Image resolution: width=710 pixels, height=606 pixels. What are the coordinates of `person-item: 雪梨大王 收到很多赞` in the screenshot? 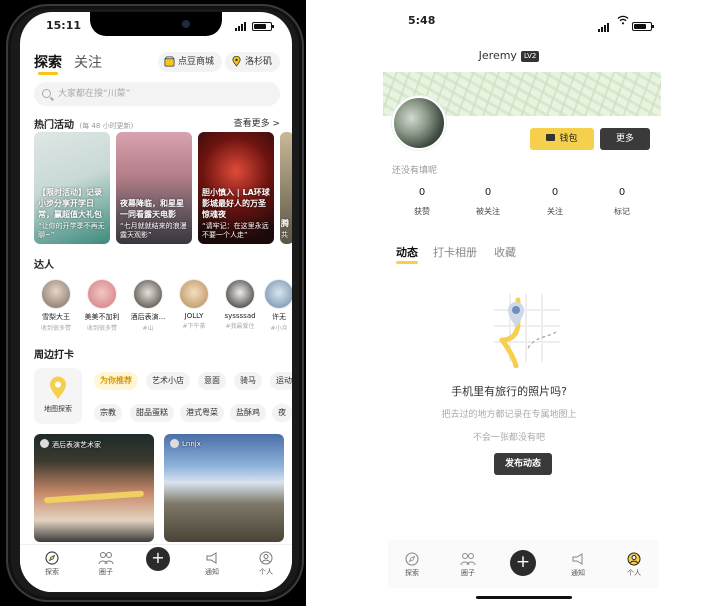 It's located at (56, 305).